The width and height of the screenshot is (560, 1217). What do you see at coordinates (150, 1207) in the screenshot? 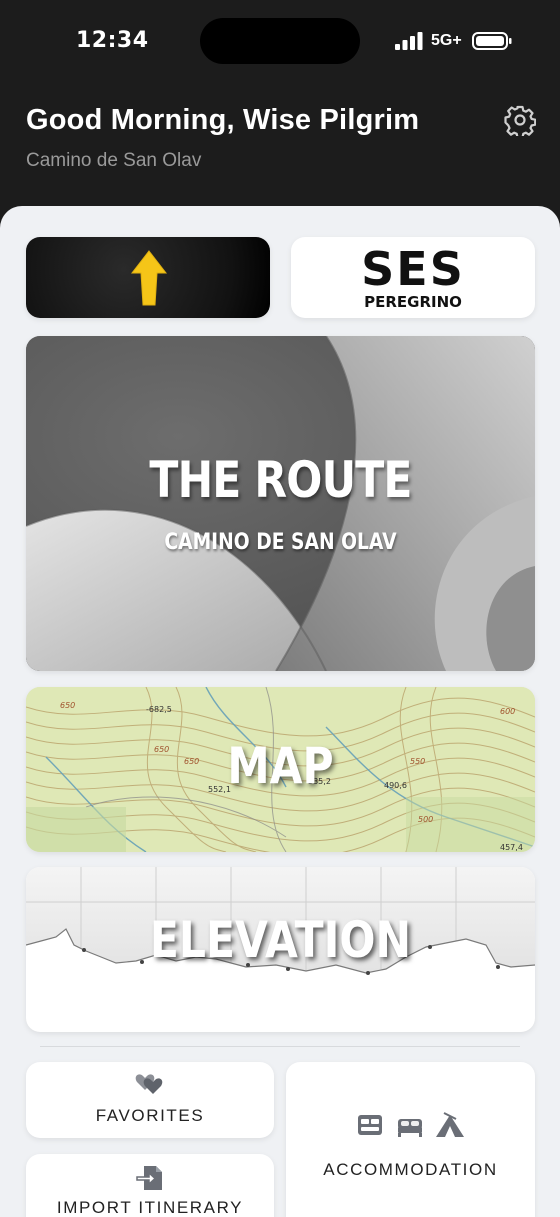
I see `import-itinerary-label: IMPORT ITINERARY` at bounding box center [150, 1207].